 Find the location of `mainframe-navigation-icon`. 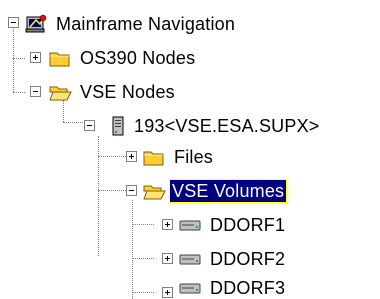

mainframe-navigation-icon is located at coordinates (36, 24).